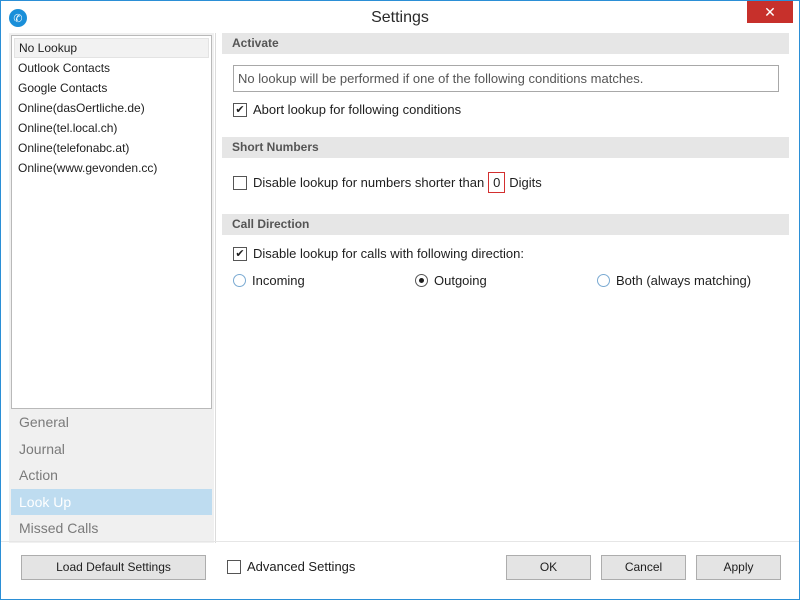 The image size is (800, 600). Describe the element at coordinates (770, 12) in the screenshot. I see `close-button: ✕` at that location.